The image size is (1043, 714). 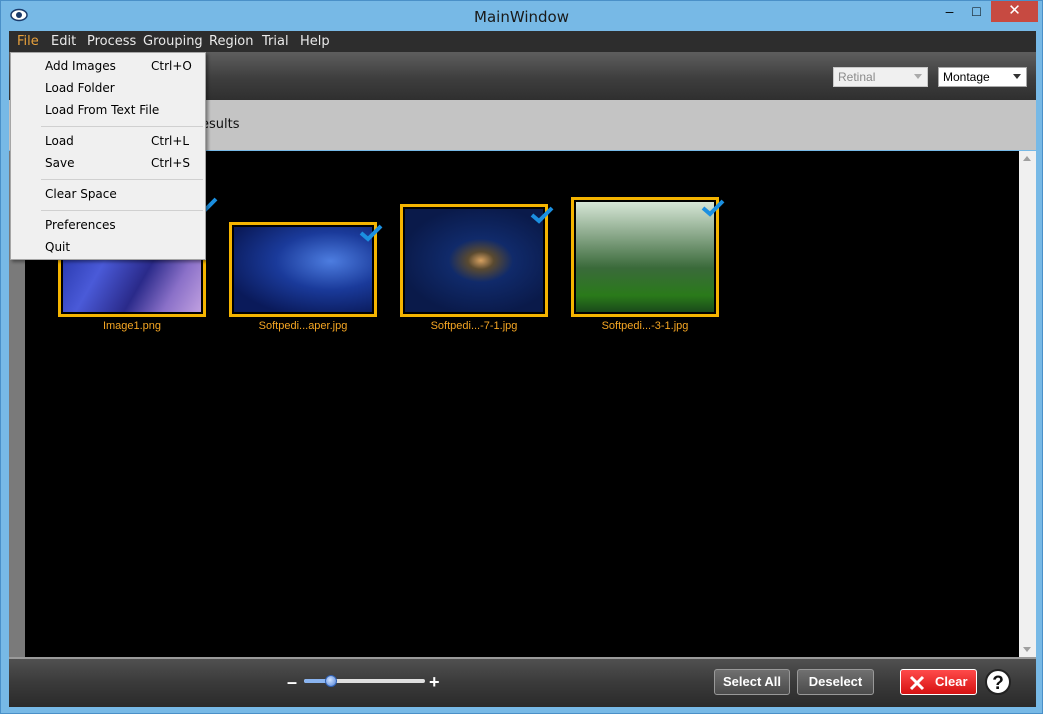 What do you see at coordinates (231, 41) in the screenshot?
I see `menu-region: Region` at bounding box center [231, 41].